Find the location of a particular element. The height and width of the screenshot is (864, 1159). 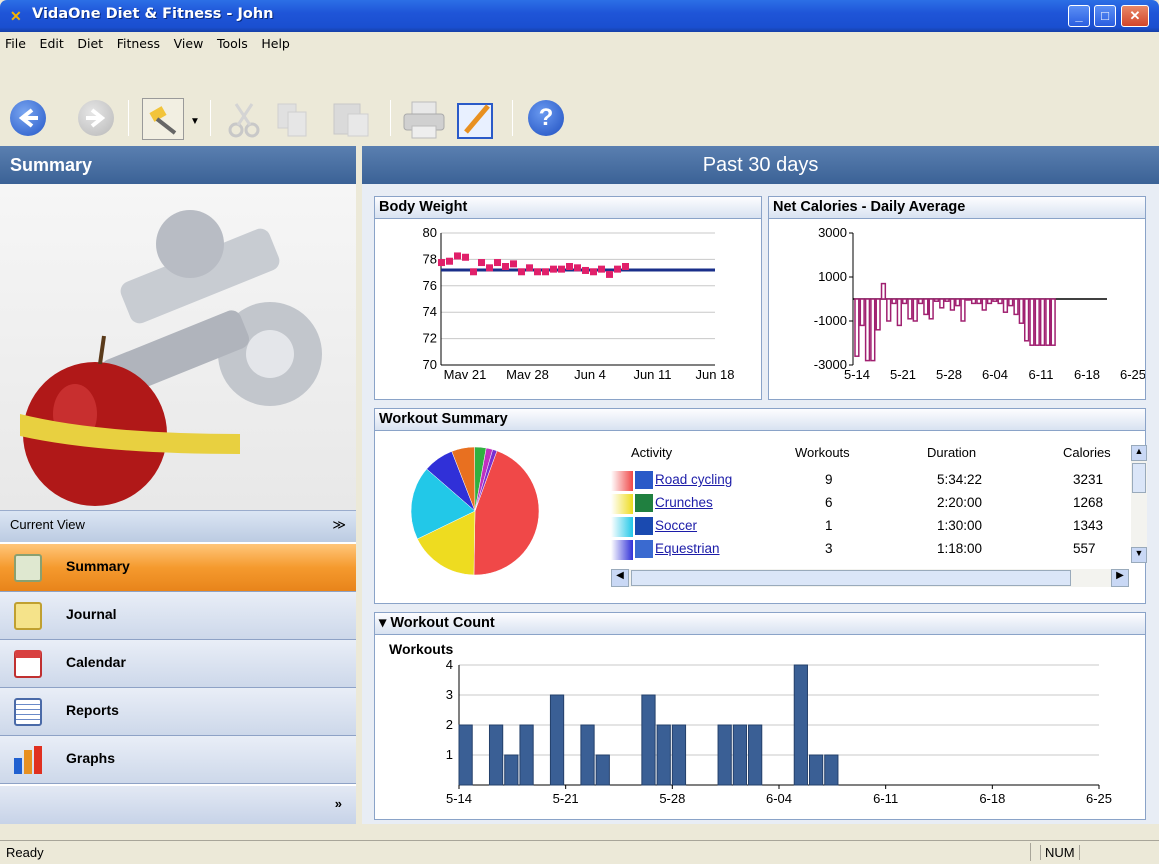

x-tick-label: 6-25 is located at coordinates (1099, 798).